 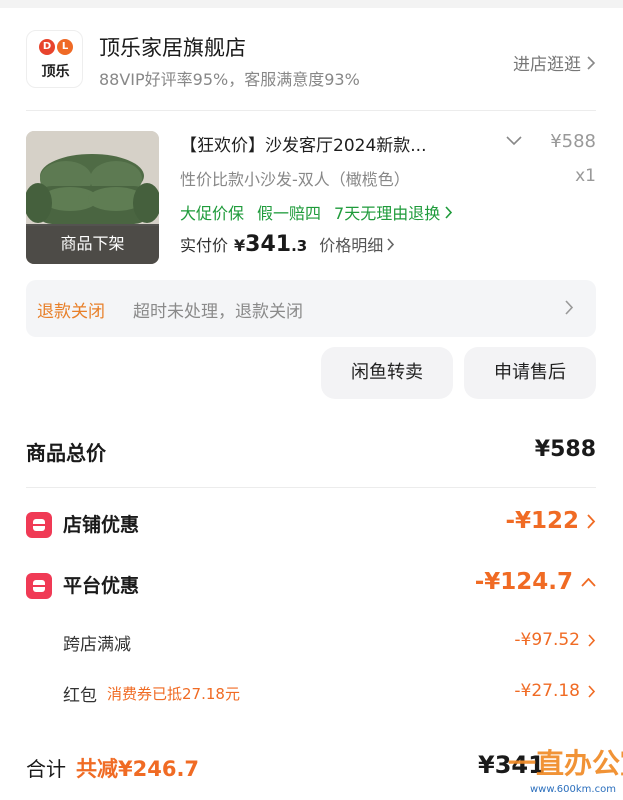 What do you see at coordinates (311, 308) in the screenshot?
I see `refund-status-bar: 退款关闭 超时未处理，退款关闭` at bounding box center [311, 308].